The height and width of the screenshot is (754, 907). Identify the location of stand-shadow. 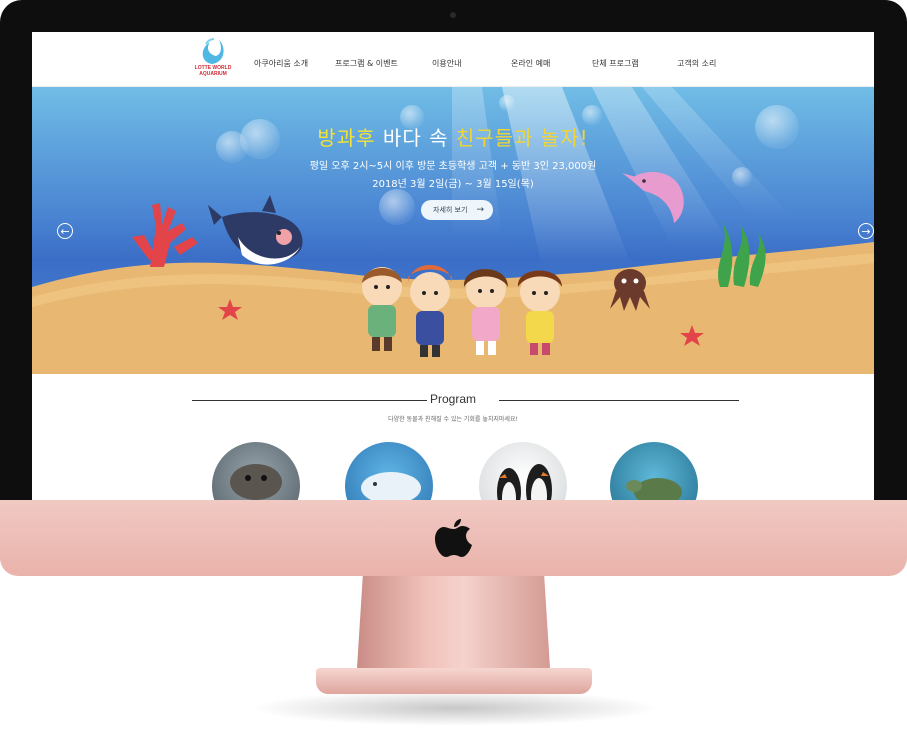
(455, 708).